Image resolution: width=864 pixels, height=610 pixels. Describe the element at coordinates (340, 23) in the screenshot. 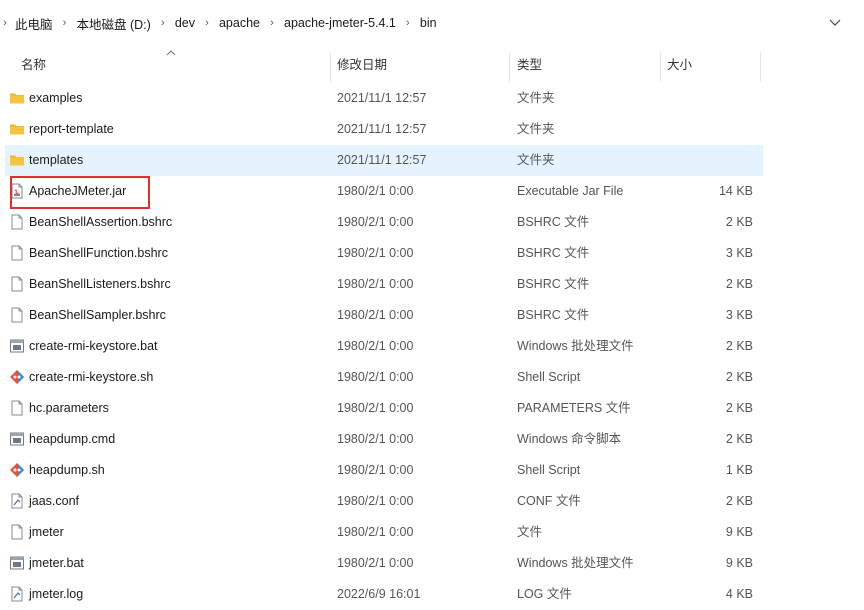

I see `breadcrumb-item-jmeter: apache-jmeter-5.4.1` at that location.